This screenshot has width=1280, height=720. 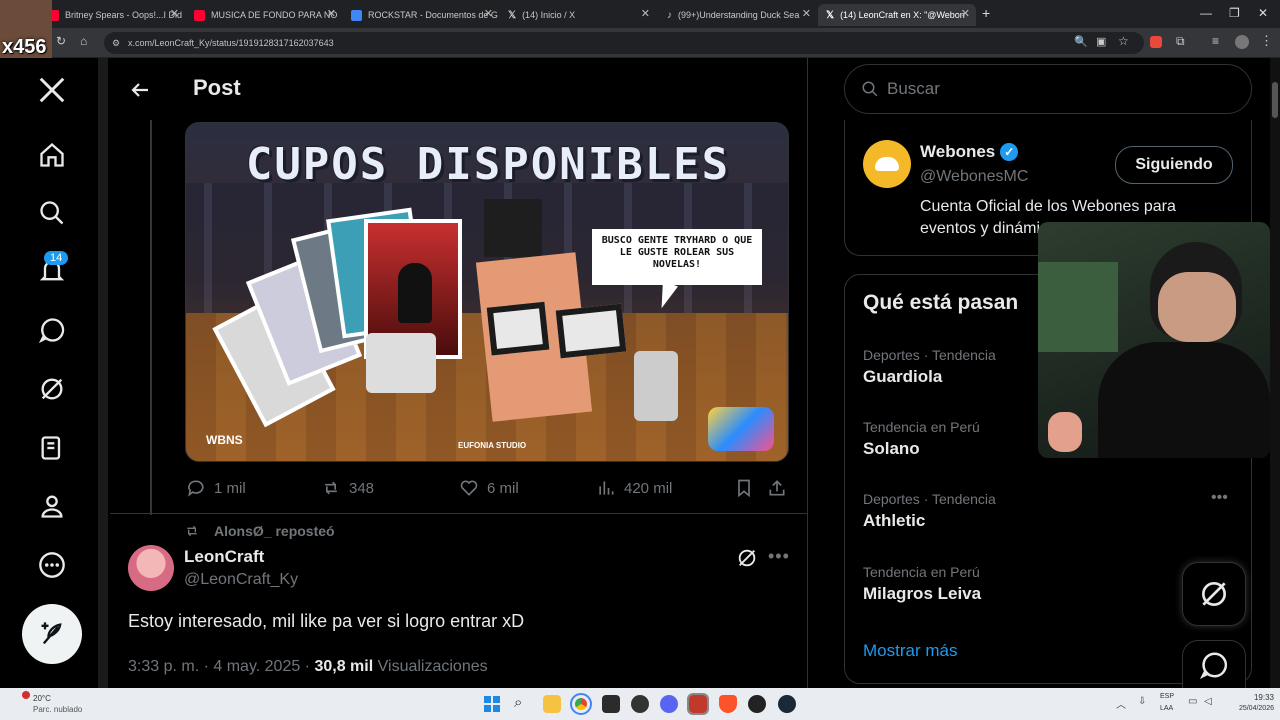 I want to click on more-options-icon, so click(x=52, y=565).